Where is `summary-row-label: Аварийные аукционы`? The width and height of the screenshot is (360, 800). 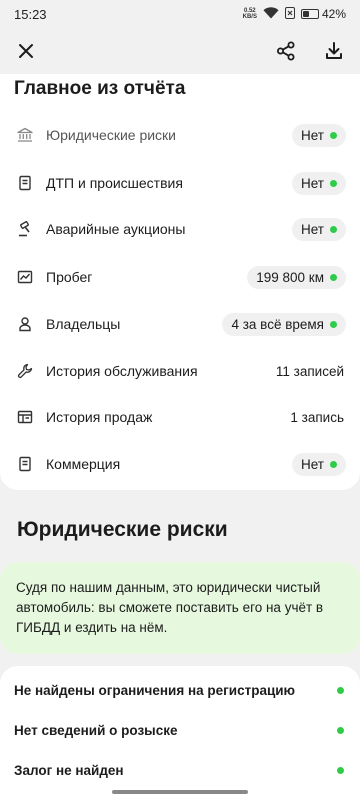
summary-row-label: Аварийные аукционы is located at coordinates (116, 229).